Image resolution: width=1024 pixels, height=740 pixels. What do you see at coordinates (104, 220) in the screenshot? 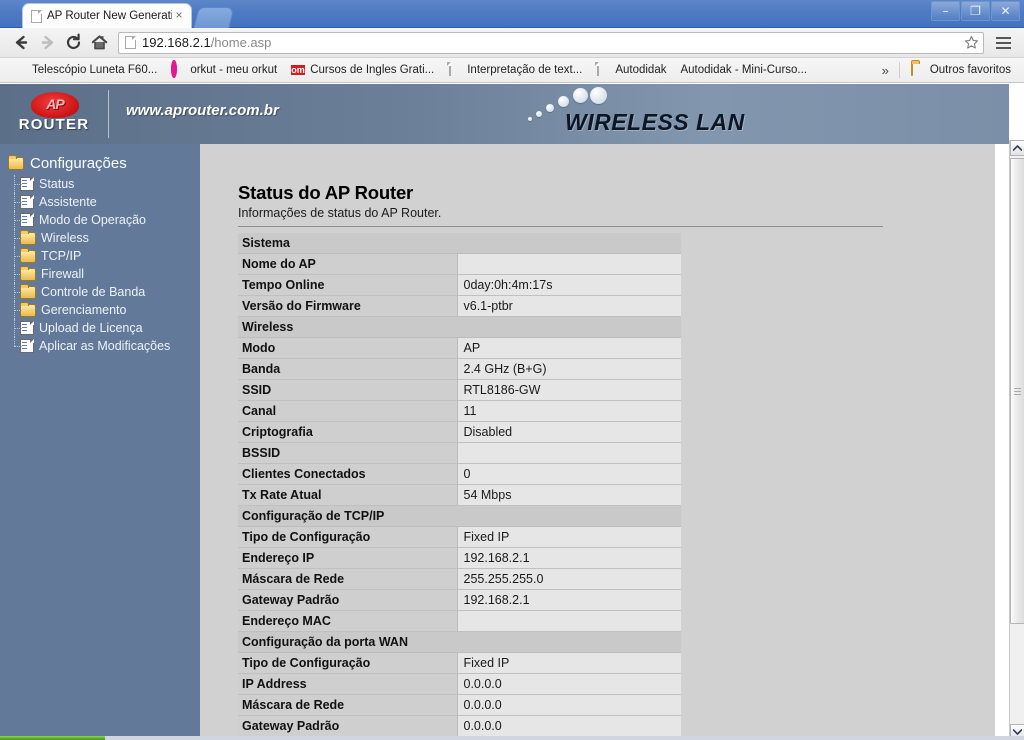
I see `sidebar-item-modo-de-operacao: Modo de Operação` at bounding box center [104, 220].